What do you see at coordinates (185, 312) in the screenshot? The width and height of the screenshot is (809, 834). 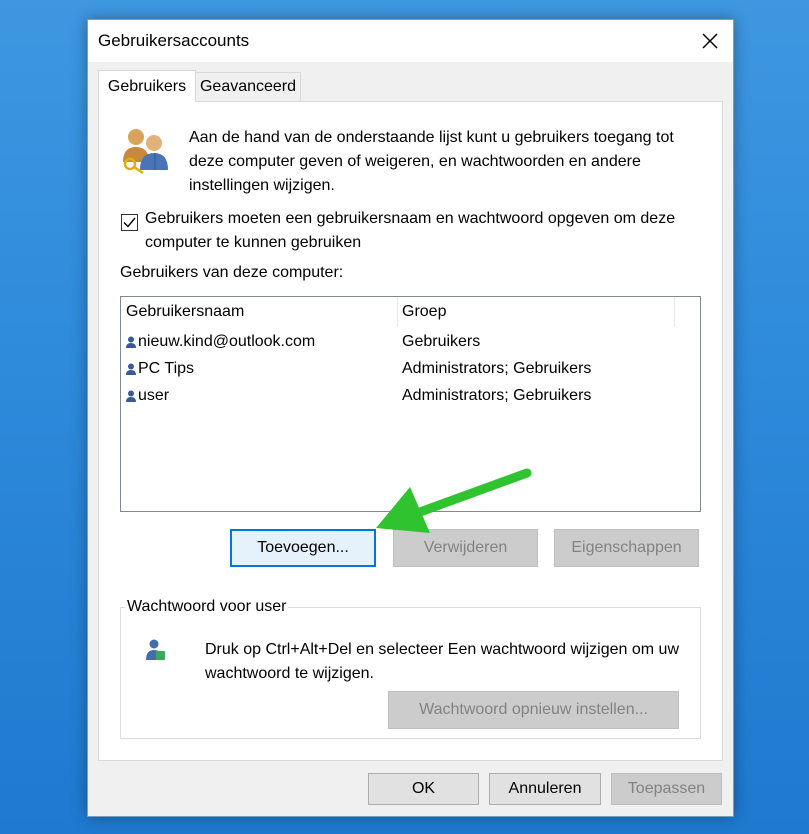 I see `column-username: Gebruikersnaam` at bounding box center [185, 312].